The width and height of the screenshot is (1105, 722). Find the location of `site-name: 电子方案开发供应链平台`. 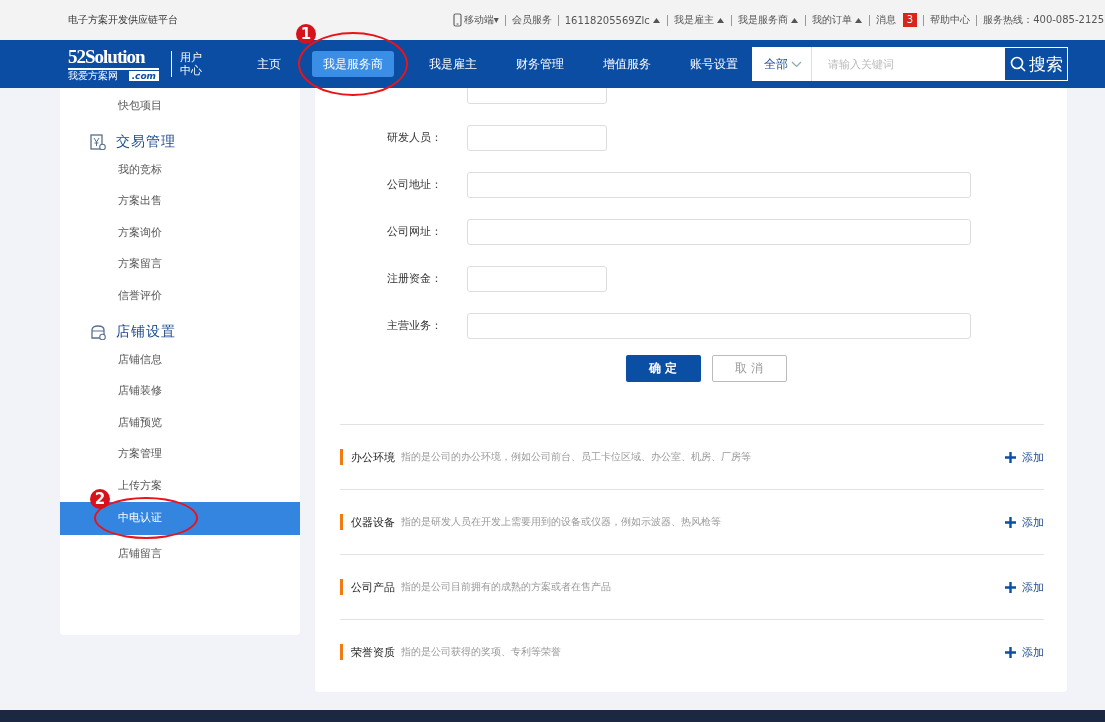

site-name: 电子方案开发供应链平台 is located at coordinates (123, 20).